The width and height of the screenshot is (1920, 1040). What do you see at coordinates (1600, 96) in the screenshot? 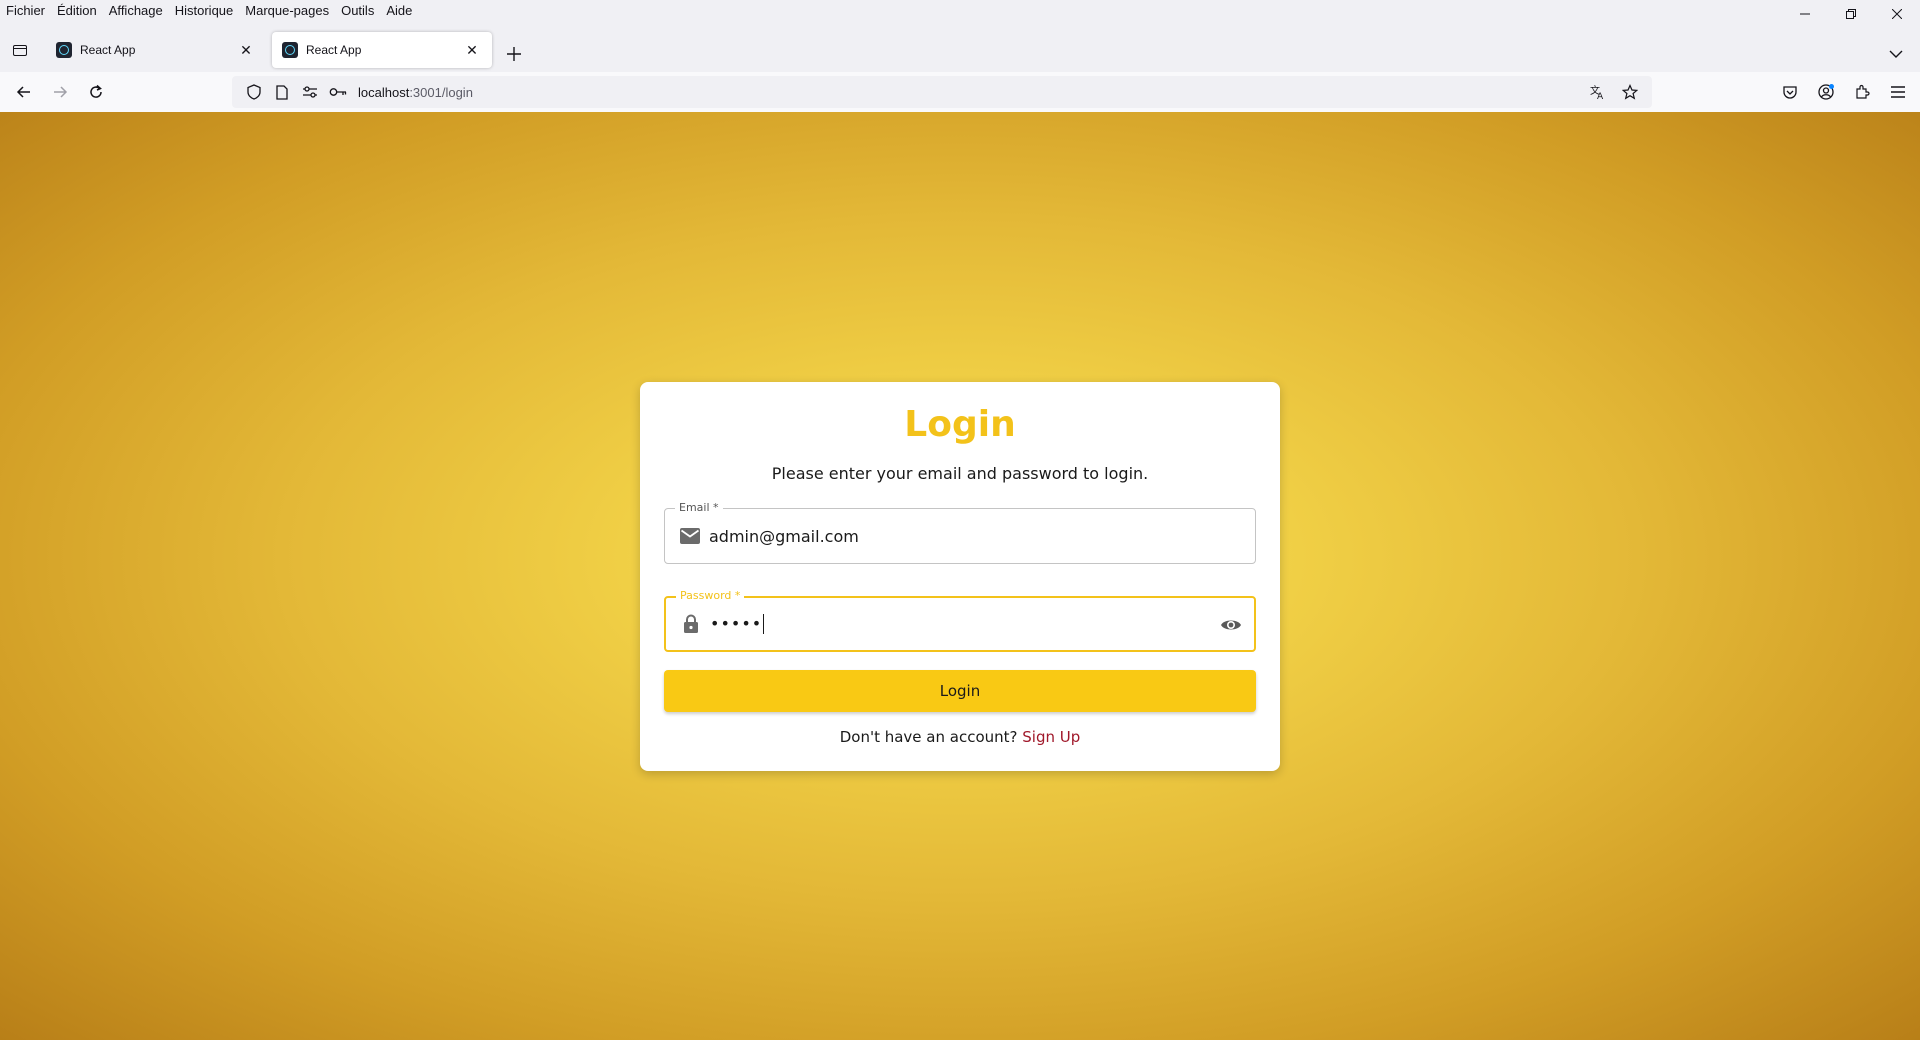
I see `svg-text: A` at bounding box center [1600, 96].